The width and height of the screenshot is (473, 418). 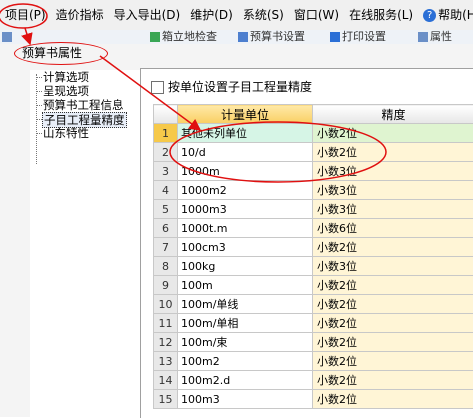 What do you see at coordinates (8, 37) in the screenshot?
I see `toolbar-document-icon` at bounding box center [8, 37].